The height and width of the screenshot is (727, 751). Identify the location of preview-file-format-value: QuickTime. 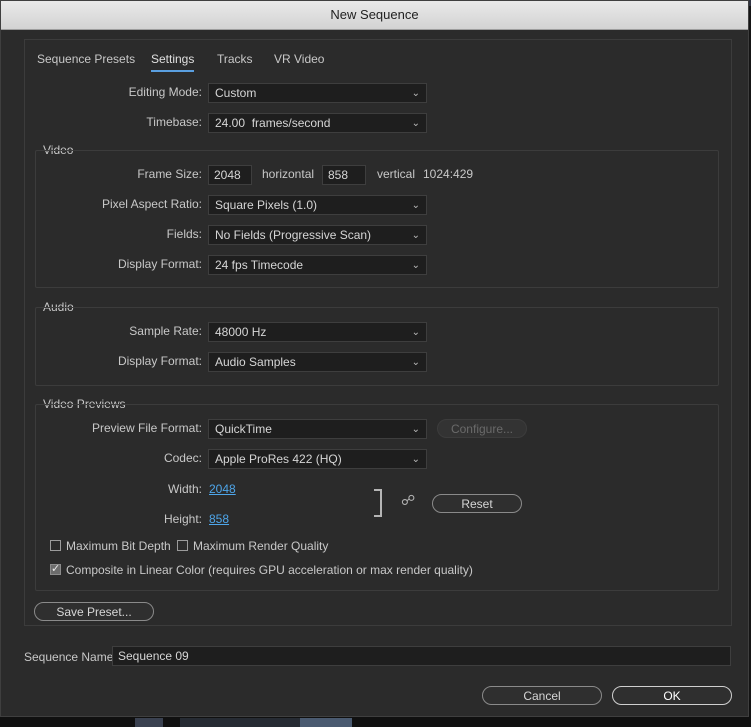
(243, 429).